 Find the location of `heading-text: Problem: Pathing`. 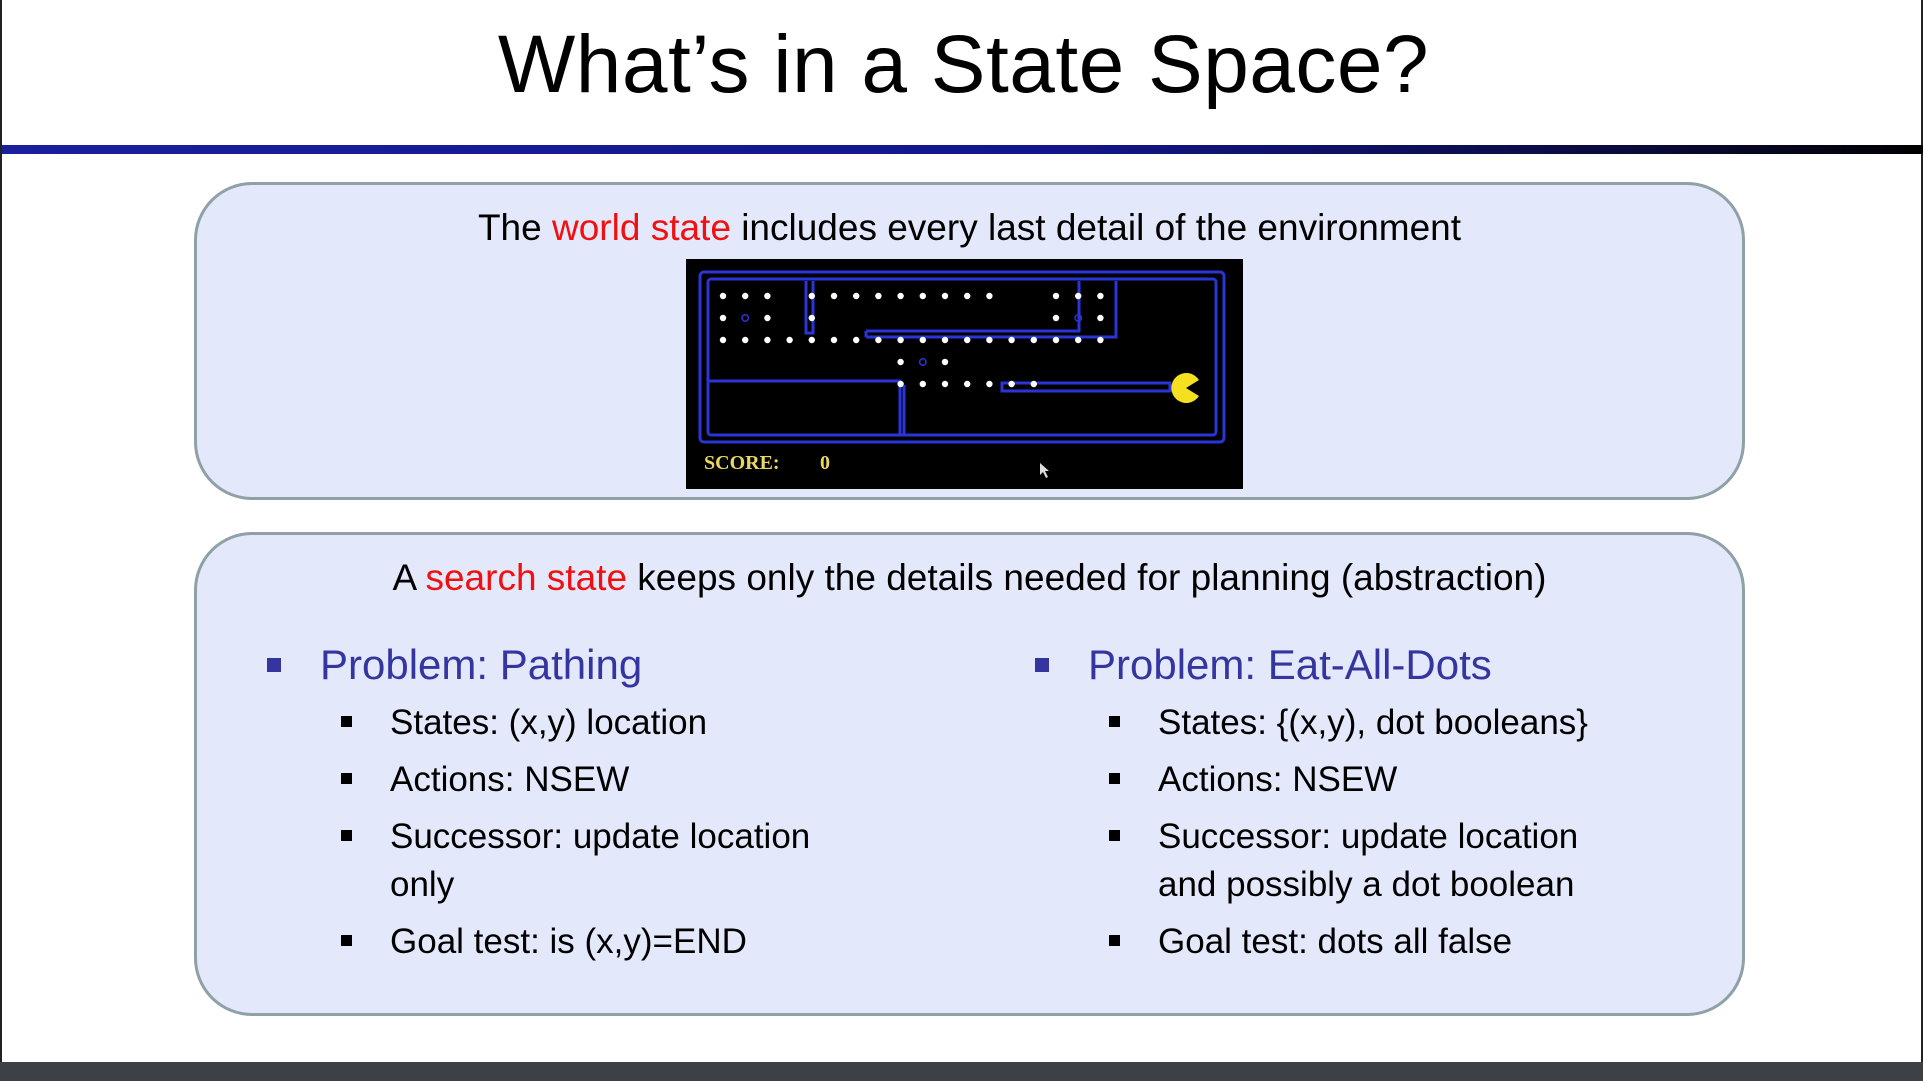

heading-text: Problem: Pathing is located at coordinates (481, 664).